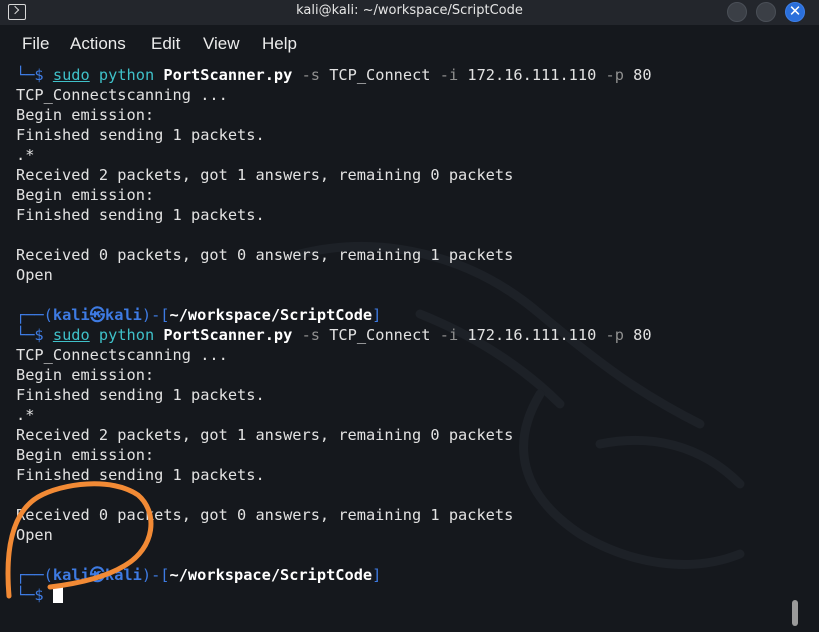 Image resolution: width=819 pixels, height=632 pixels. I want to click on minimize-icon, so click(737, 12).